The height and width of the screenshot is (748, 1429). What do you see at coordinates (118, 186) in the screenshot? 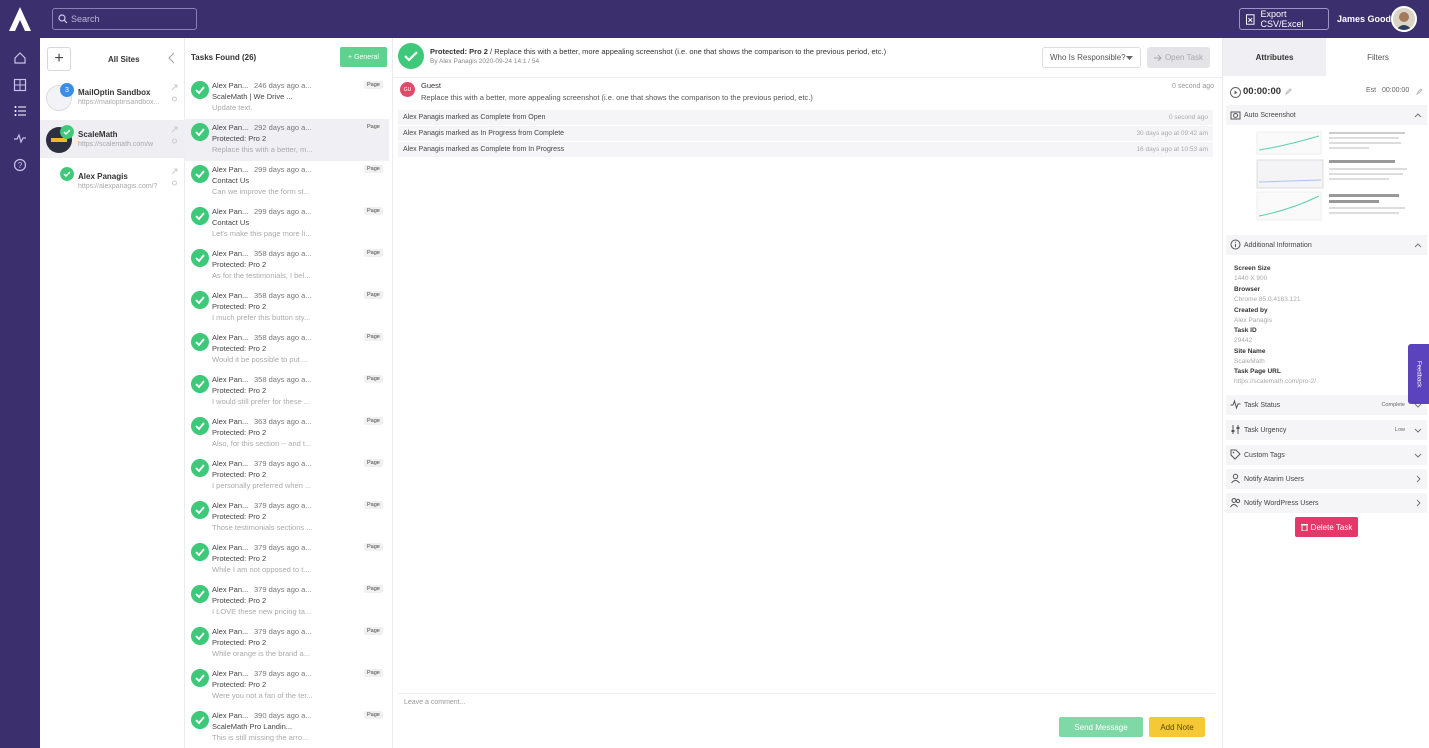
I see `site-url: https://alexpanagis.com/?` at bounding box center [118, 186].